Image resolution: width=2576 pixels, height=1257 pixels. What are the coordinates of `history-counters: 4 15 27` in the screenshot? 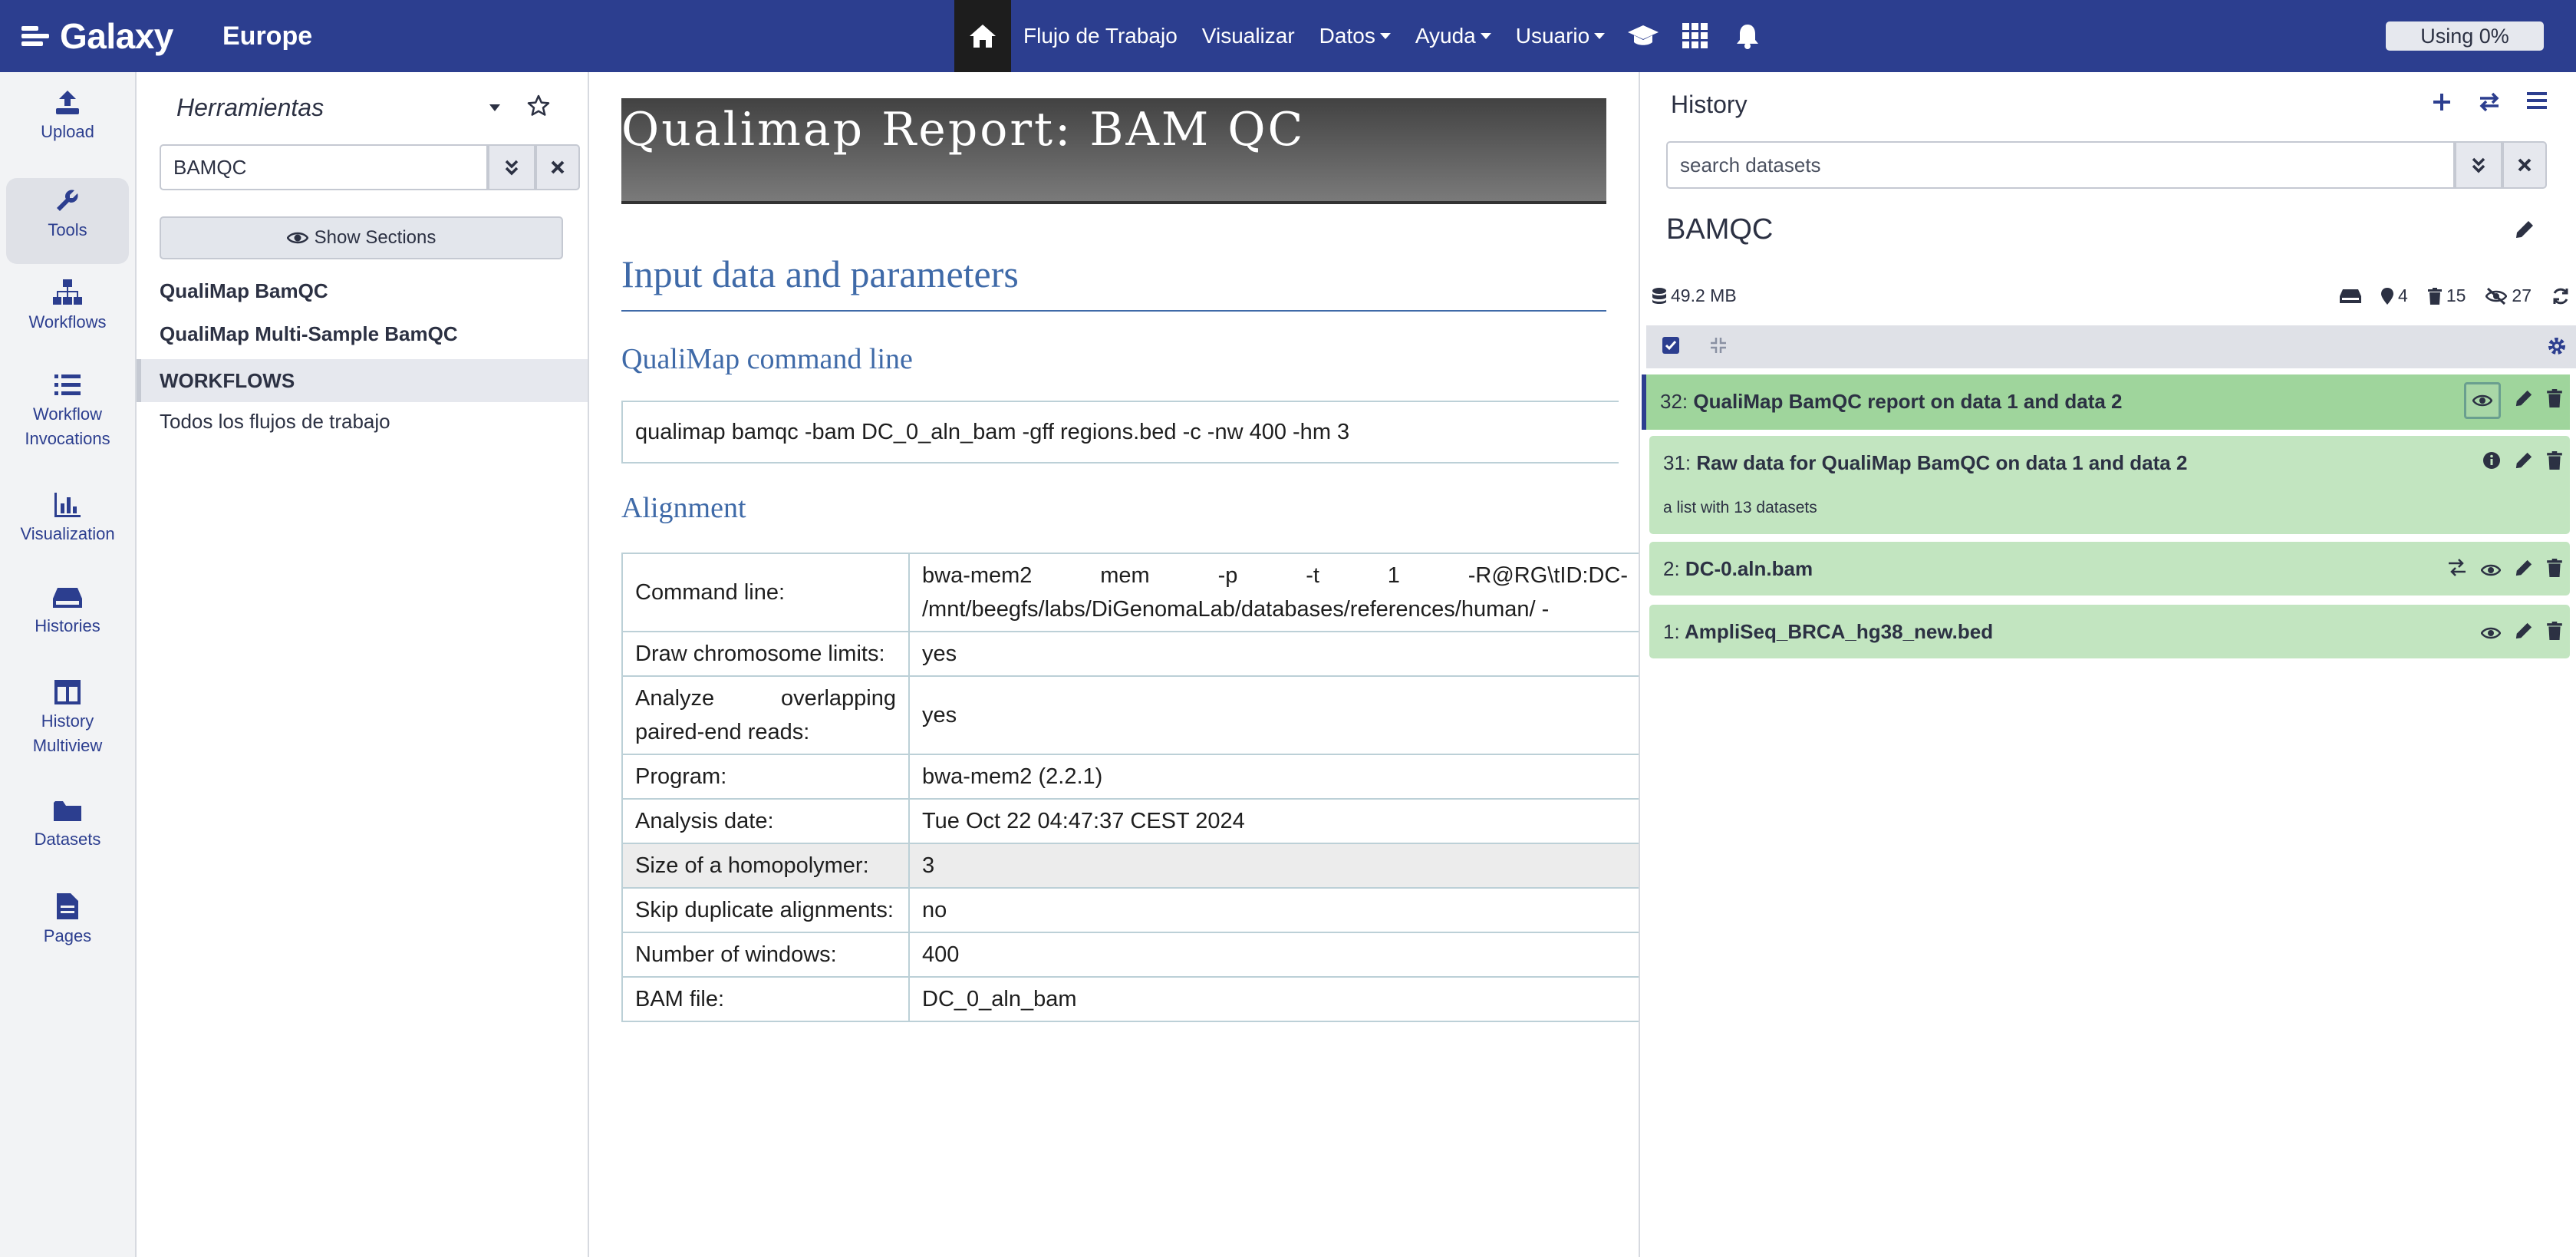 It's located at (2455, 295).